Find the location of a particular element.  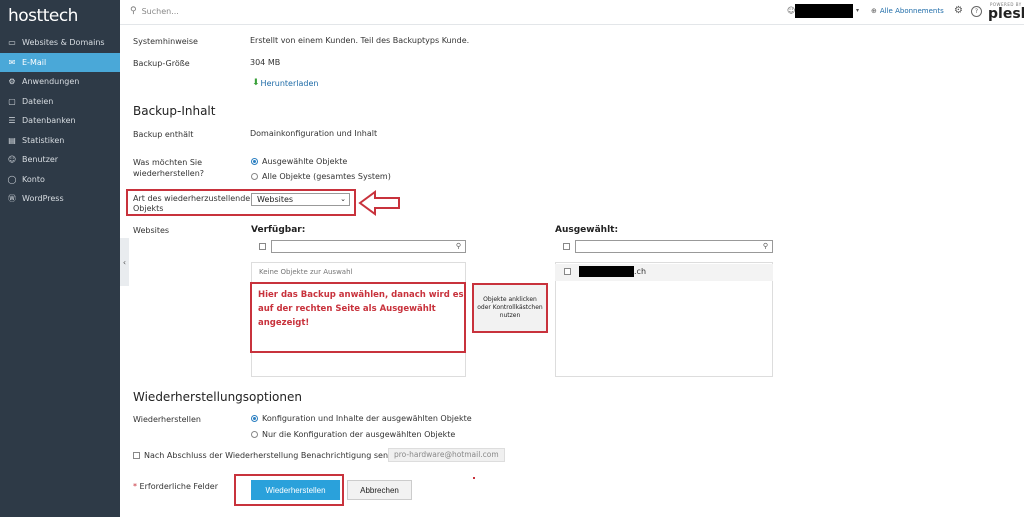

notify-checkbox is located at coordinates (136, 455).